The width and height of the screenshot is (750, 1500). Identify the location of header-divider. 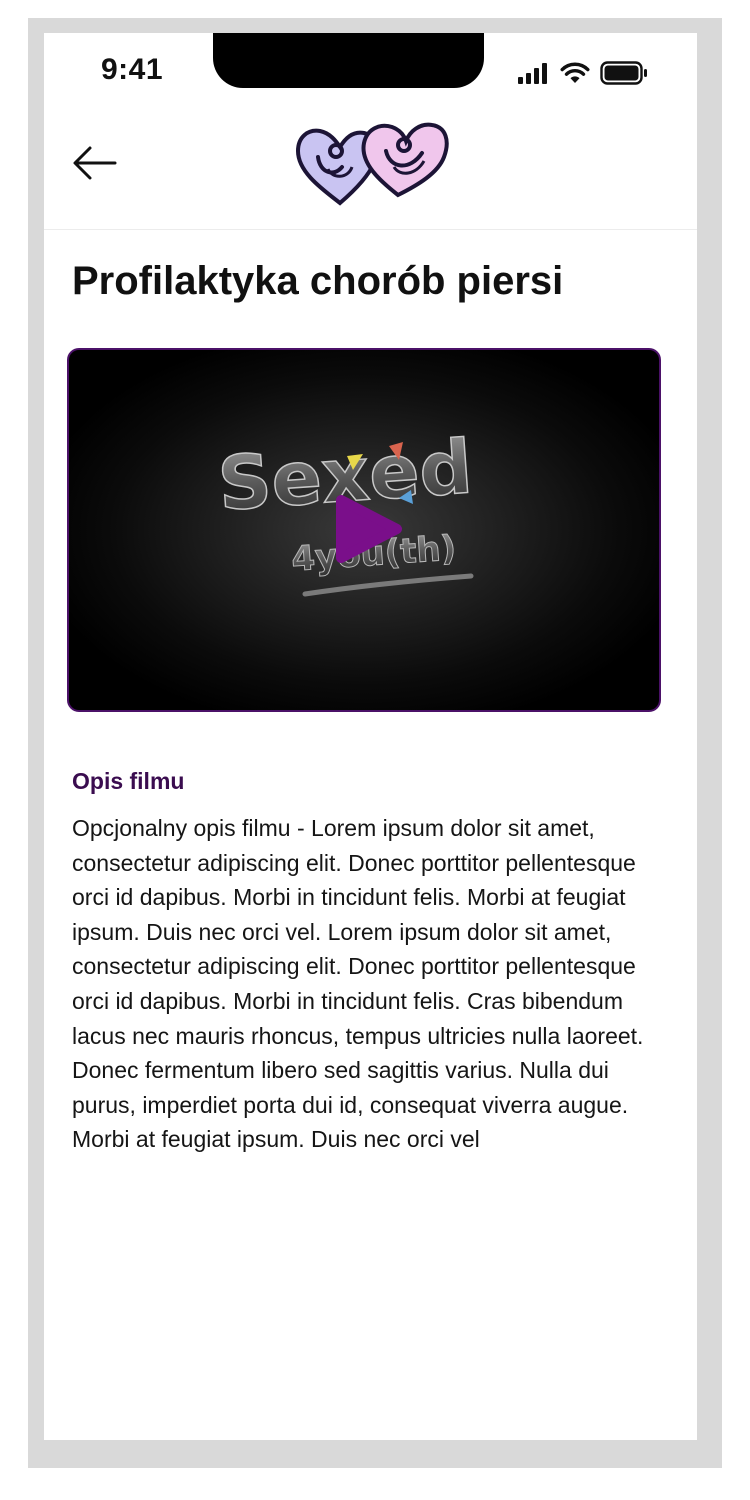
(370, 229).